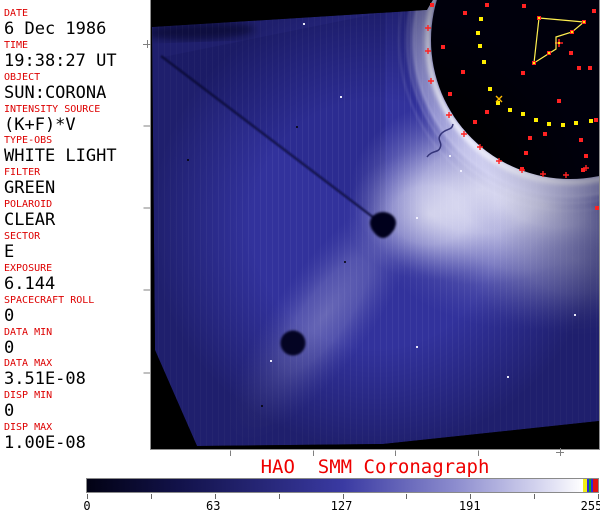  I want to click on colorbar, so click(342, 485).